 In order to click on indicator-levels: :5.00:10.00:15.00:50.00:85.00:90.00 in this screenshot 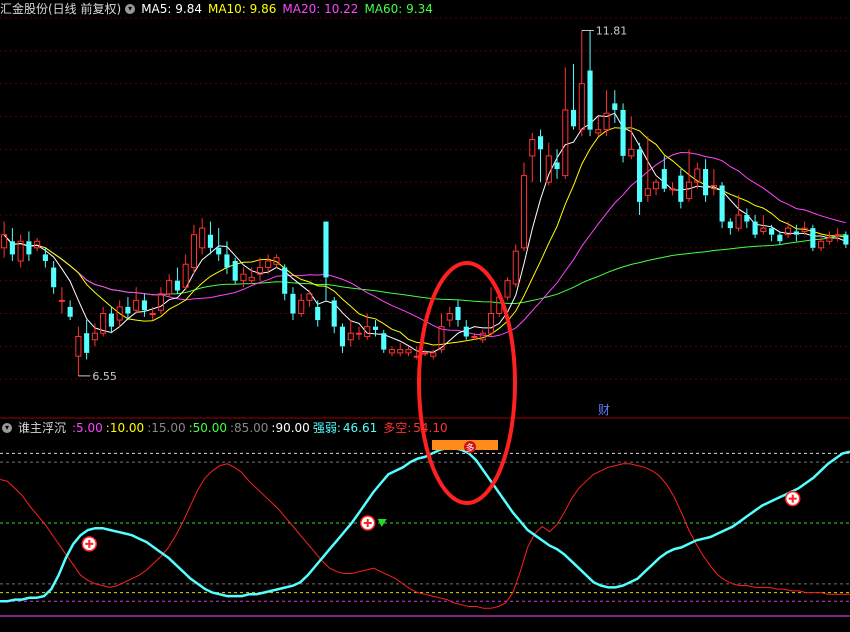, I will do `click(192, 428)`.